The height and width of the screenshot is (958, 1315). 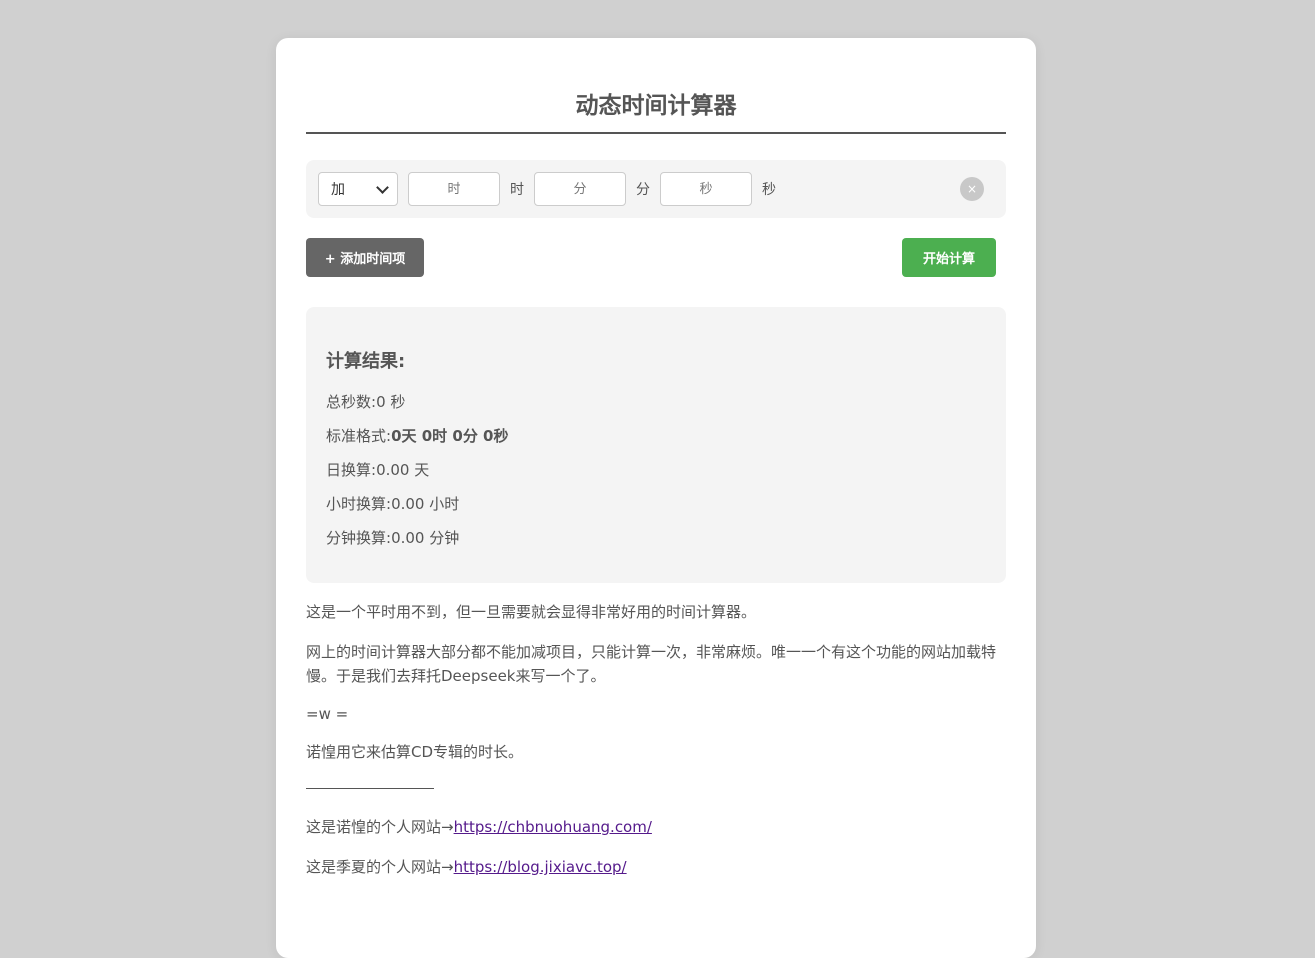 What do you see at coordinates (365, 257) in the screenshot?
I see `add-time-item-button: + 添加时间项` at bounding box center [365, 257].